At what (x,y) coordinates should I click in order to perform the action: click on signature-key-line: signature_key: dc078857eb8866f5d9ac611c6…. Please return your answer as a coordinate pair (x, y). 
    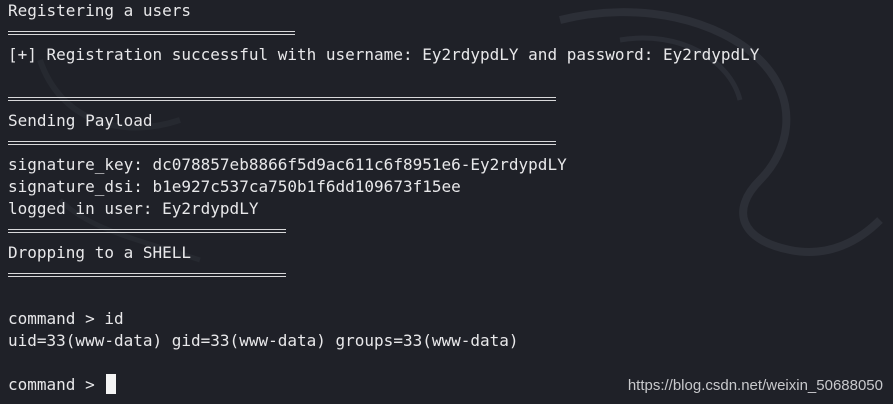
    Looking at the image, I should click on (287, 164).